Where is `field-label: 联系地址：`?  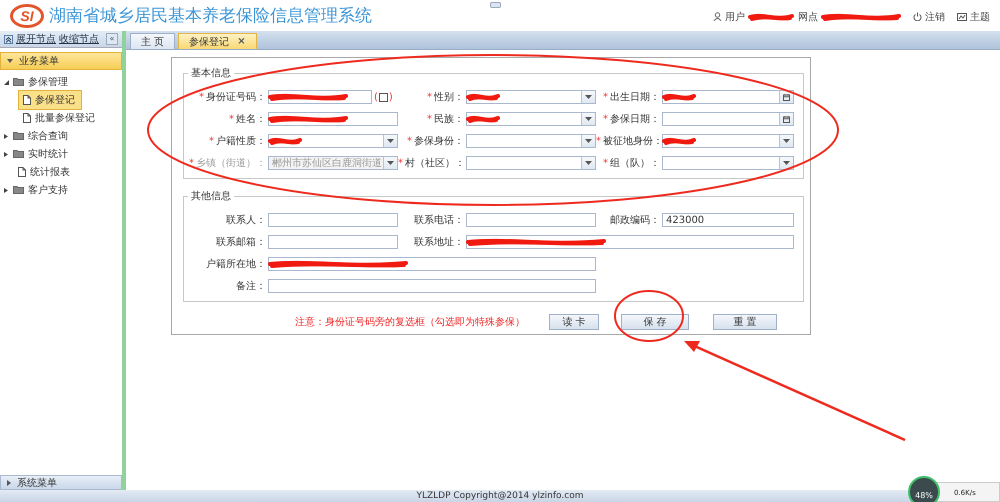
field-label: 联系地址： is located at coordinates (439, 242).